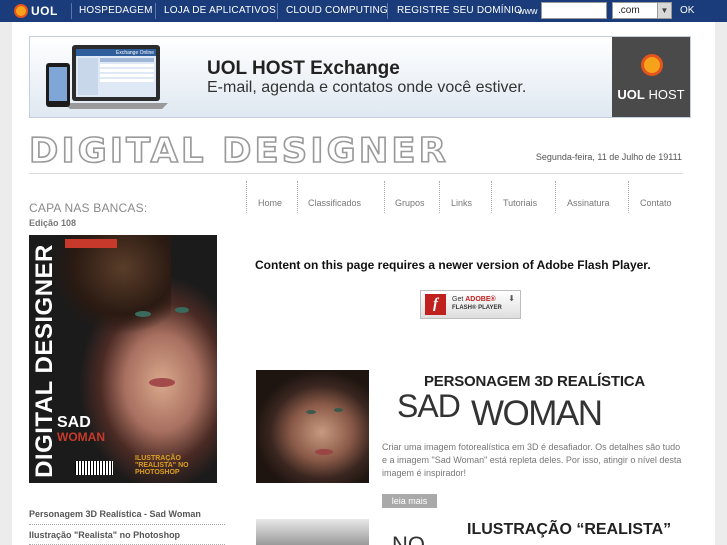 This screenshot has width=727, height=545. I want to click on flash-badge-line1: Get ADOBE®, so click(474, 299).